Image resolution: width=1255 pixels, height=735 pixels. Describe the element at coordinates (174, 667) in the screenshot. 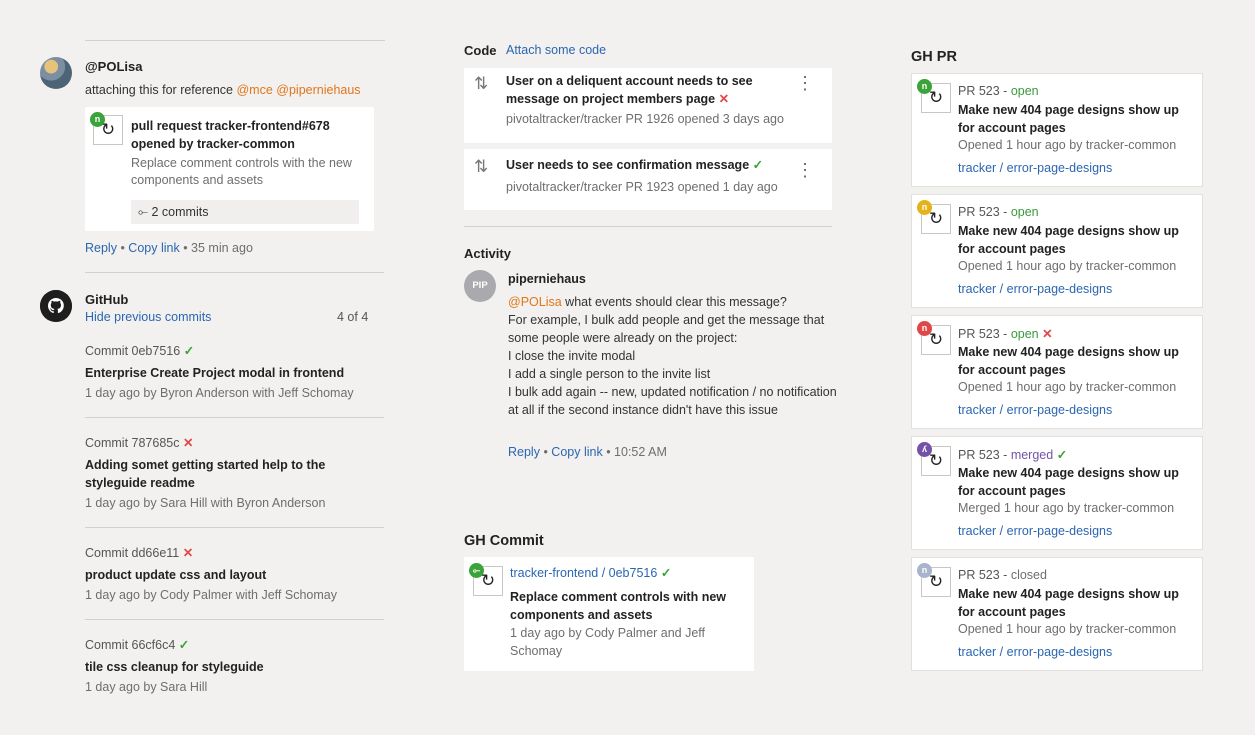

I see `commit-message: tile css cleanup for styleguide` at that location.